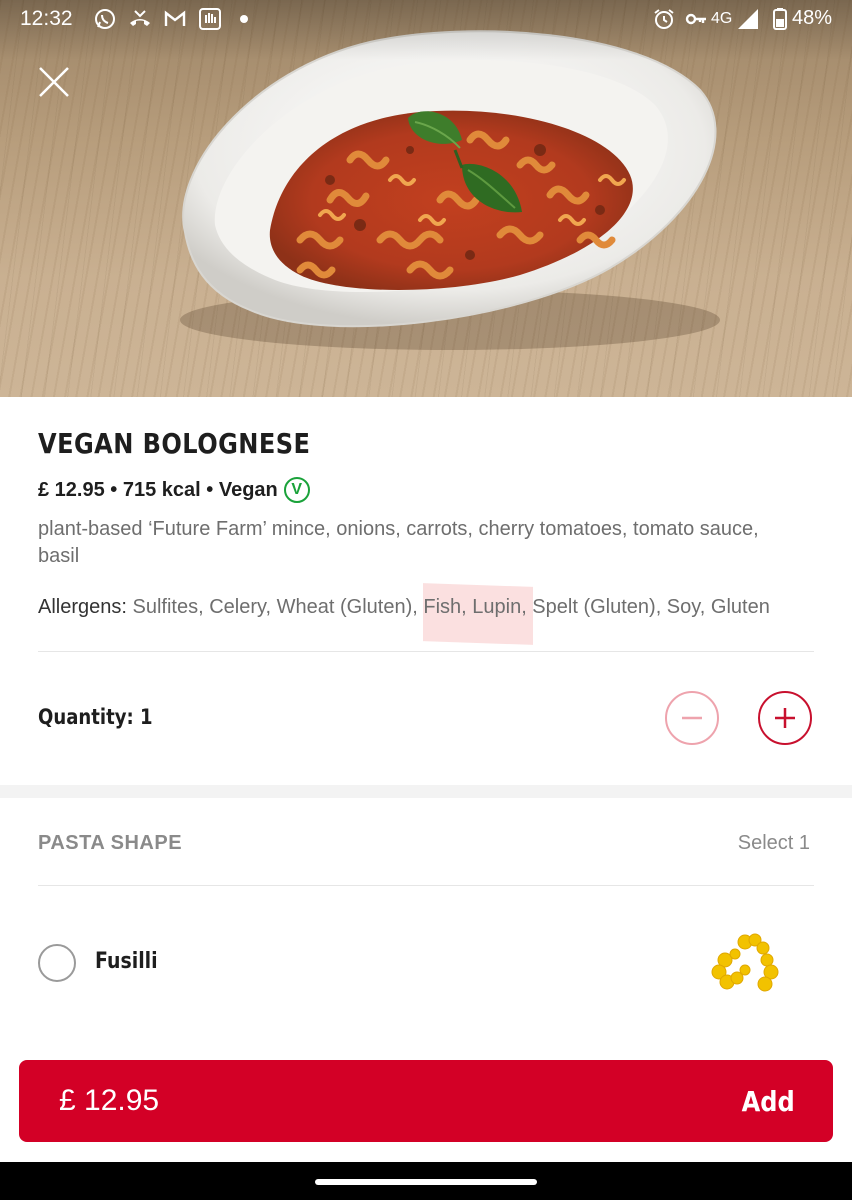 Image resolution: width=852 pixels, height=1200 pixels. I want to click on app-icon, so click(210, 19).